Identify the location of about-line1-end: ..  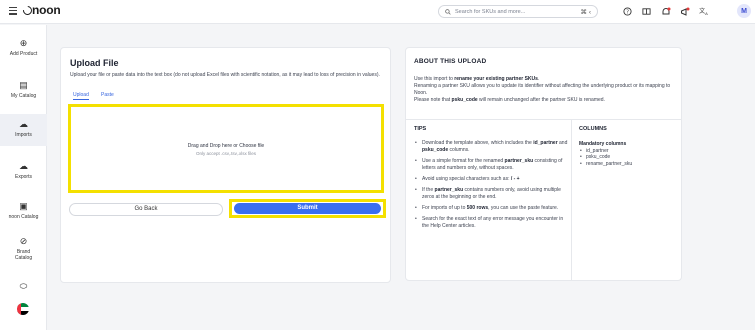
(538, 79).